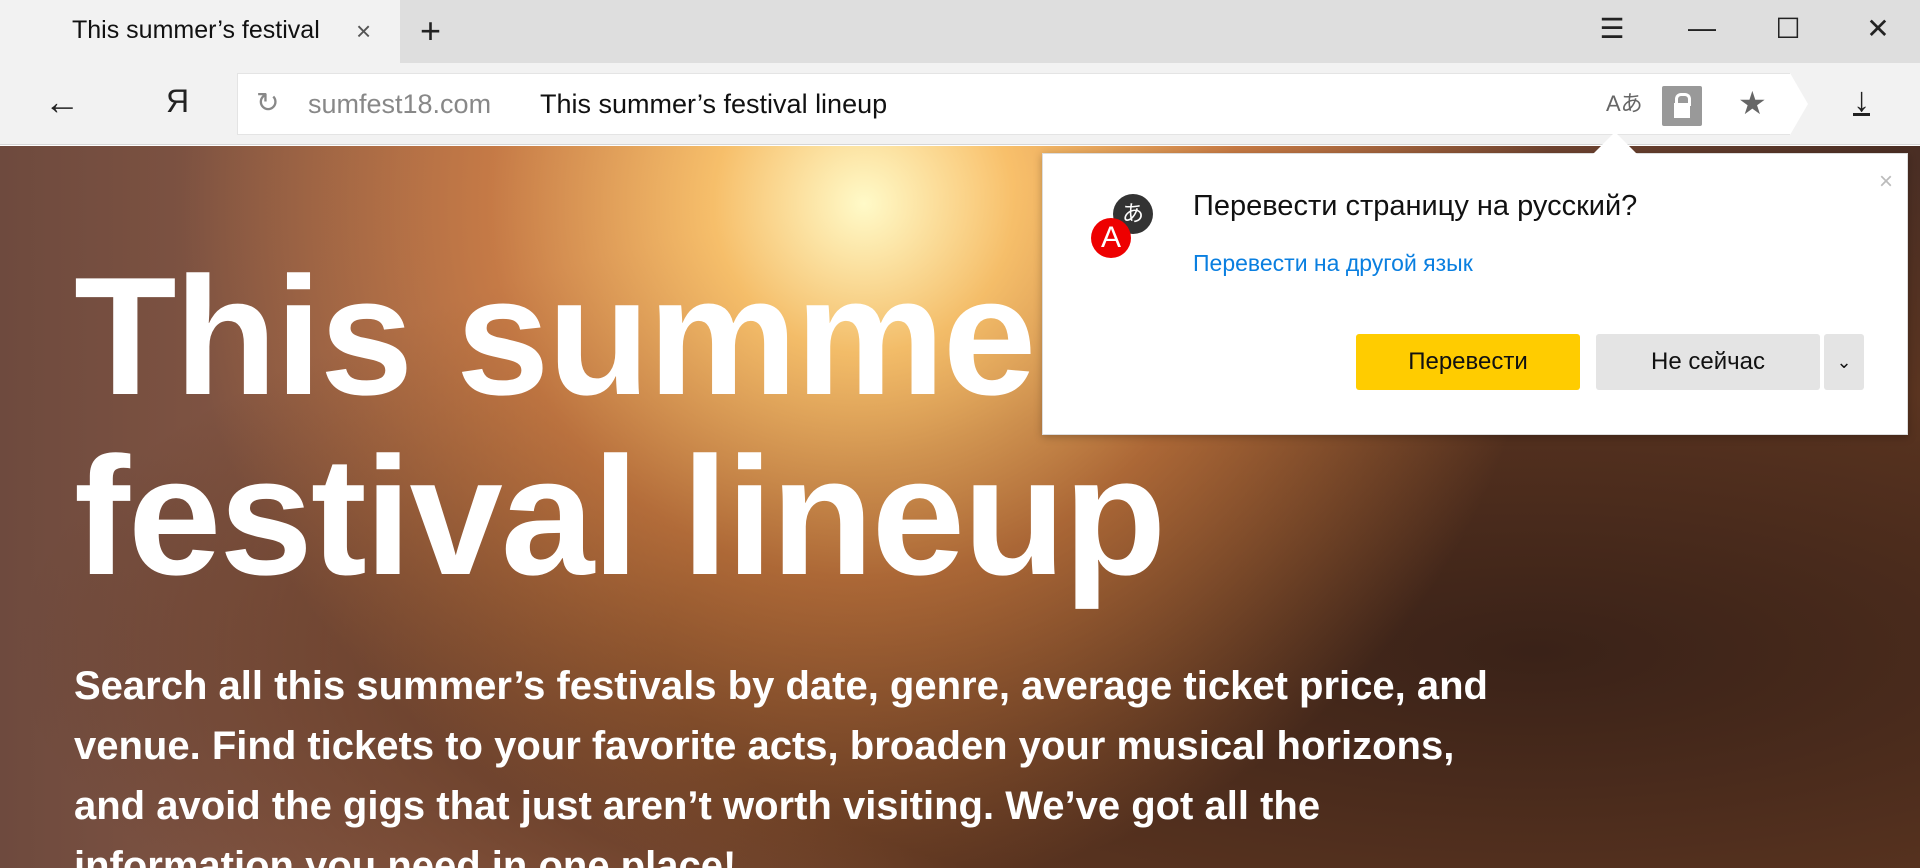 The width and height of the screenshot is (1920, 868). What do you see at coordinates (400, 104) in the screenshot?
I see `url-domain: sumfest18.com` at bounding box center [400, 104].